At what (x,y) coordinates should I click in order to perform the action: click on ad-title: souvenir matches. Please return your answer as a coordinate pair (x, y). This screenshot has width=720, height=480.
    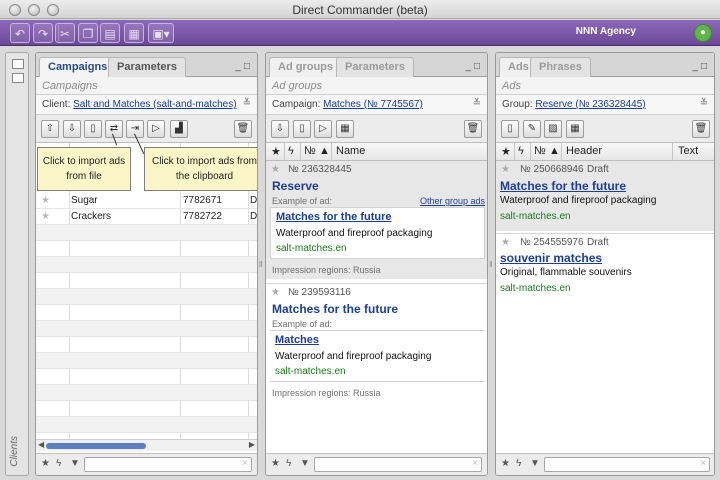
    Looking at the image, I should click on (551, 258).